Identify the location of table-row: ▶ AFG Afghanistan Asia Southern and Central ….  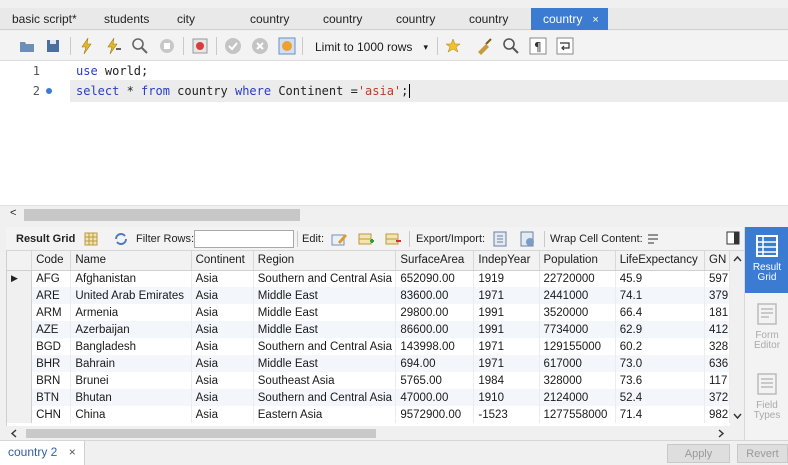
(368, 278).